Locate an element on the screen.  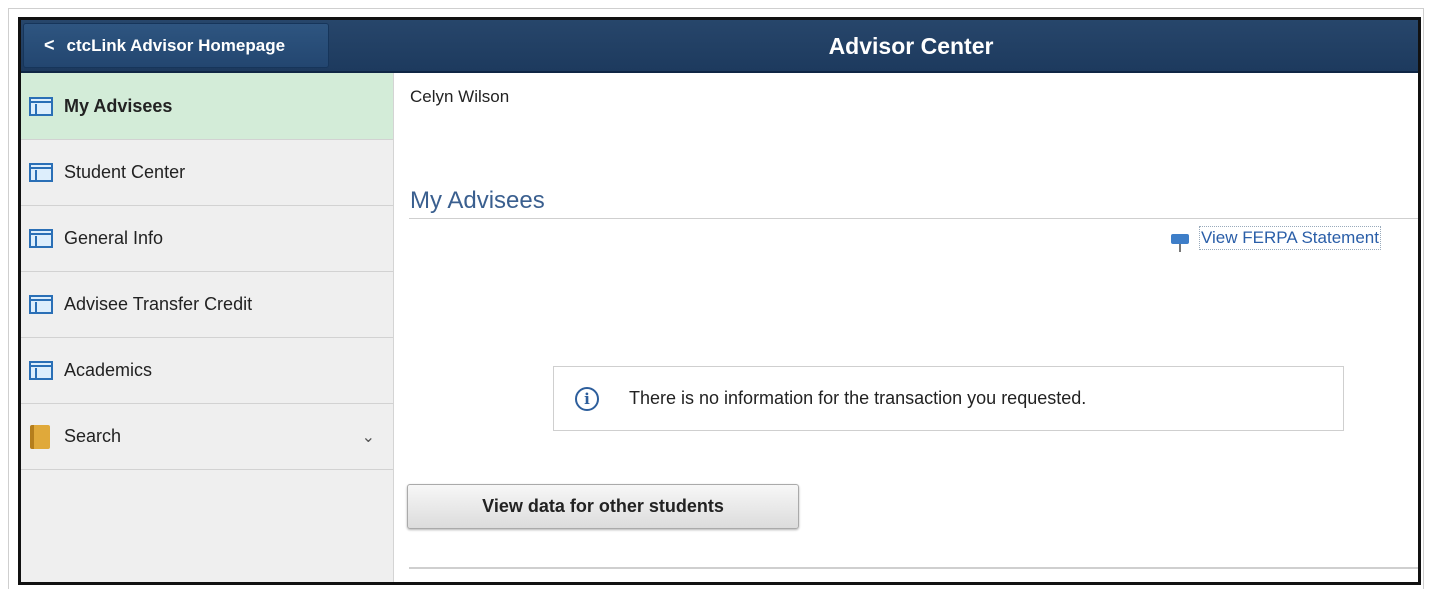
sidebar-item-label: General Info is located at coordinates (114, 238).